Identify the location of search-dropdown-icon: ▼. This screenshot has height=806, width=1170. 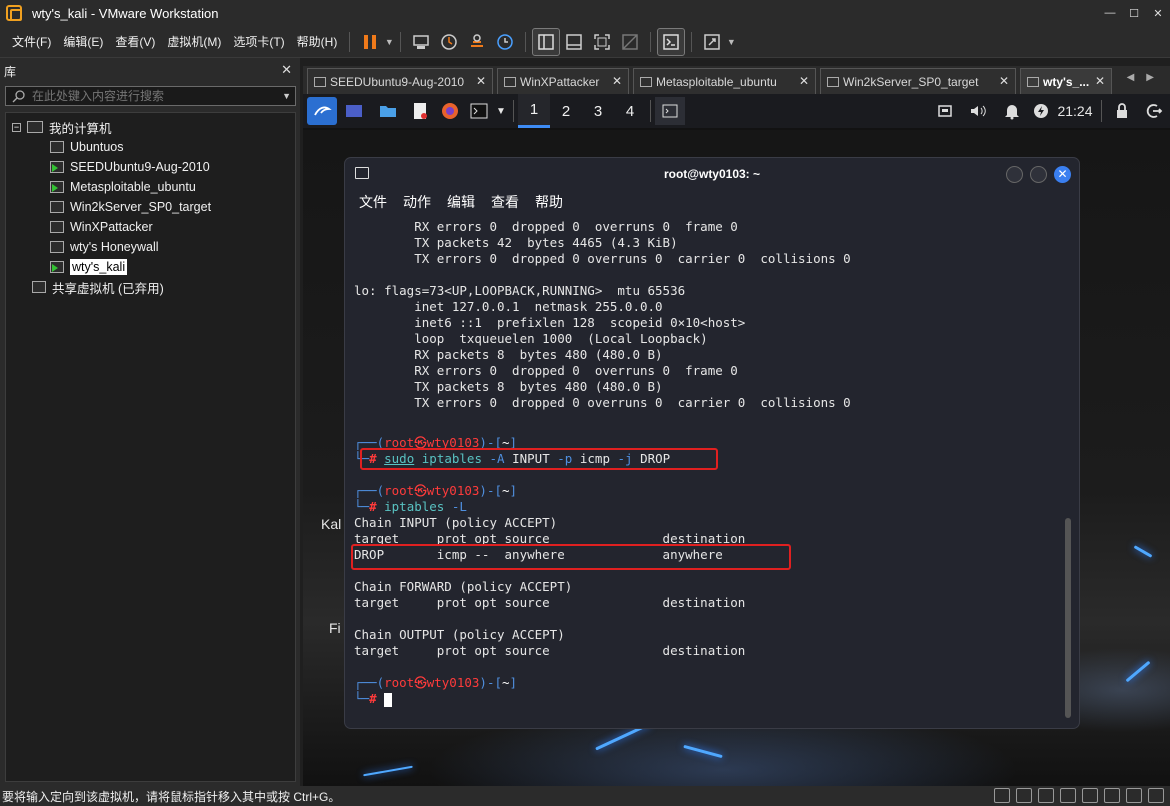
(286, 96).